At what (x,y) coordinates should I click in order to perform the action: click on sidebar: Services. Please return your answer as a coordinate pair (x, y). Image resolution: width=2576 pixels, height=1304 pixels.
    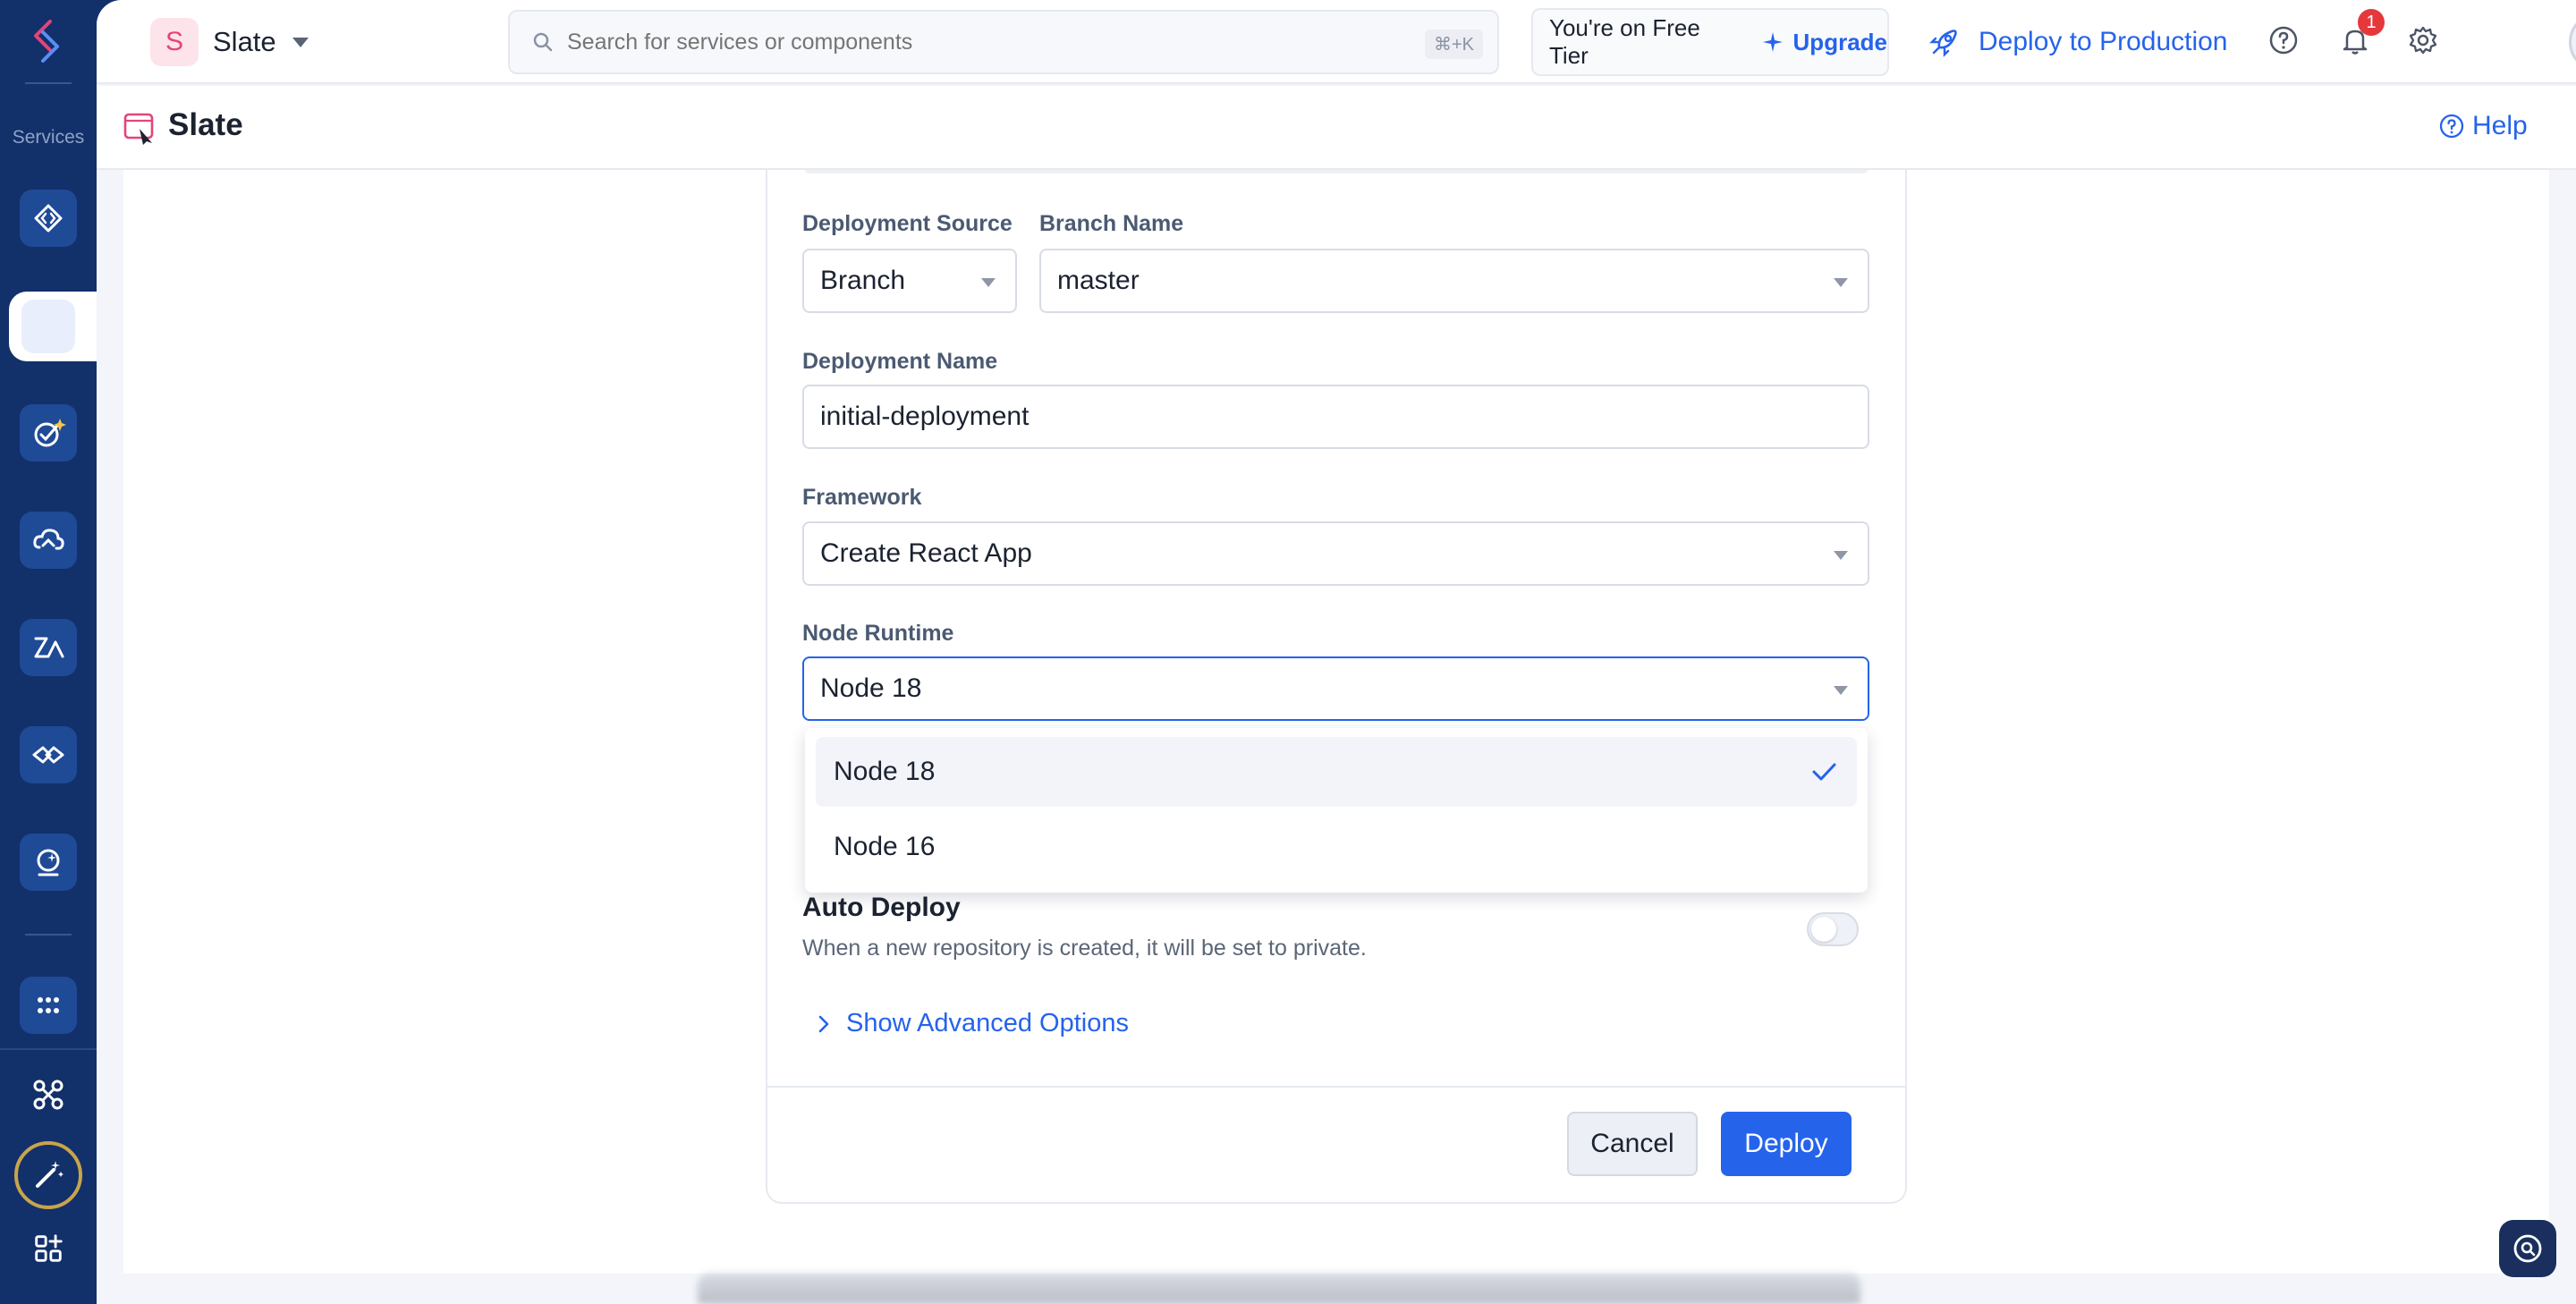
    Looking at the image, I should click on (48, 652).